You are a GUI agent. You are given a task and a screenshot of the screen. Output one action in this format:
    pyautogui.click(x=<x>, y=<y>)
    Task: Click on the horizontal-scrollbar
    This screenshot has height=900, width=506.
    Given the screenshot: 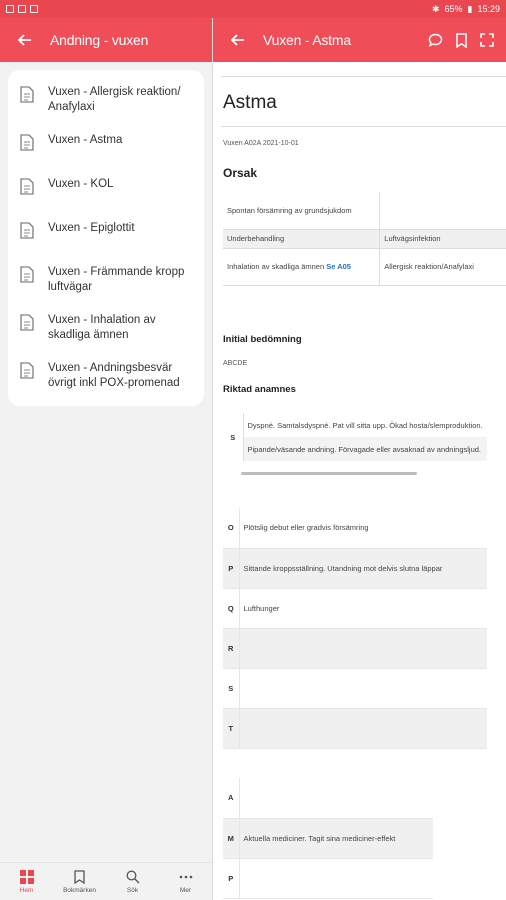 What is the action you would take?
    pyautogui.click(x=329, y=473)
    